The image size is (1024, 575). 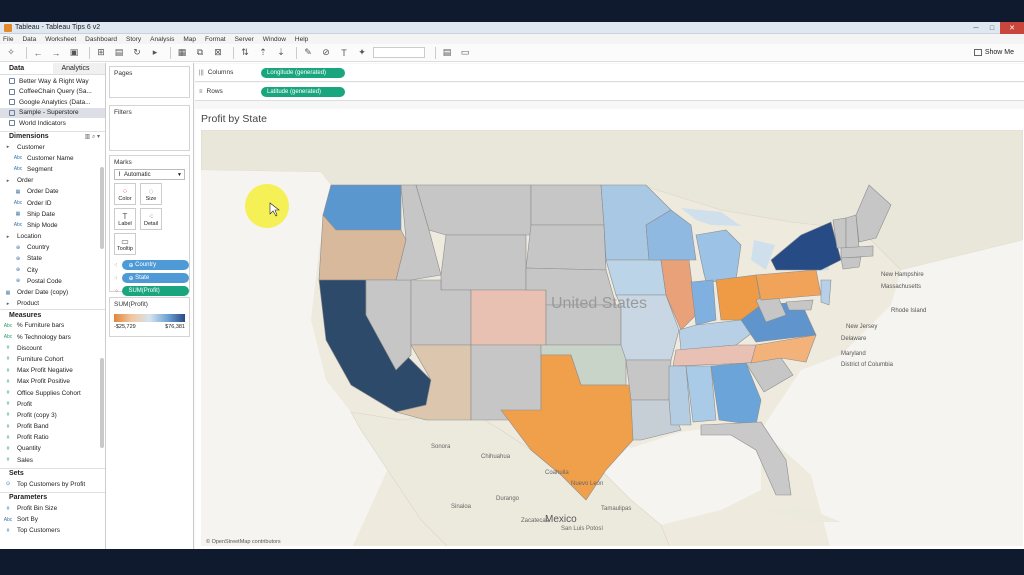 I want to click on state-maryland, so click(x=799, y=305).